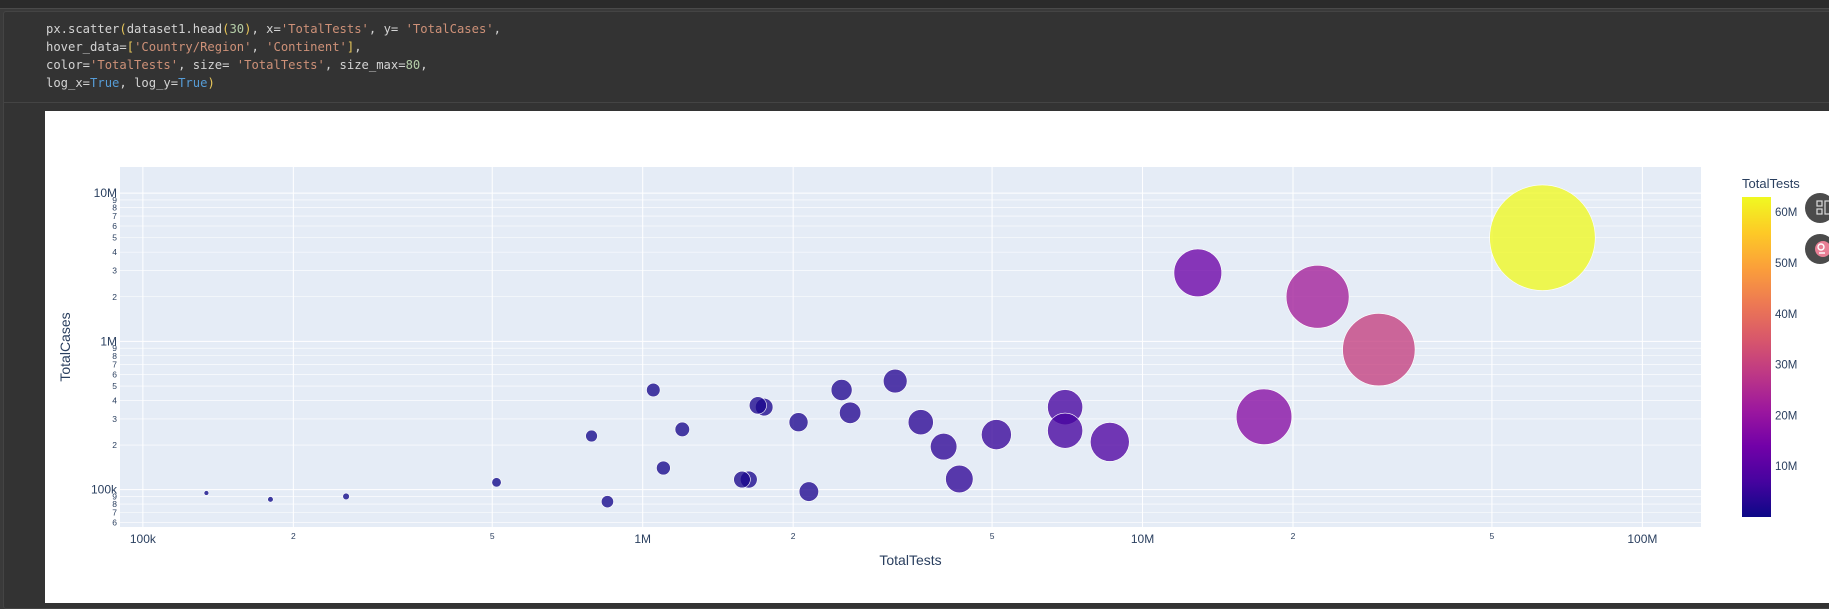 This screenshot has width=1829, height=609. Describe the element at coordinates (1142, 539) in the screenshot. I see `x-tick-label: 10M` at that location.